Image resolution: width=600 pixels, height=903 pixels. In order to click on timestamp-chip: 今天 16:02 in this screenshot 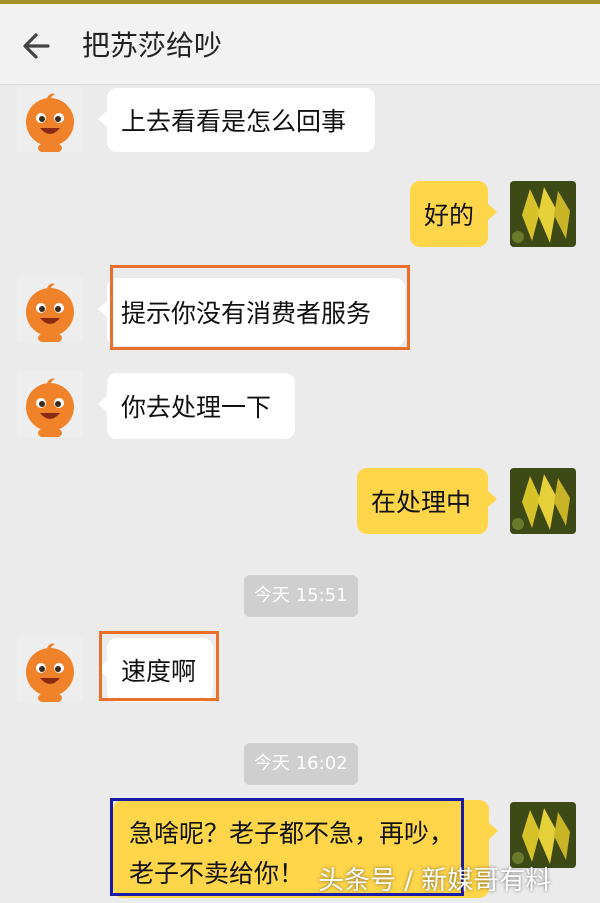, I will do `click(301, 764)`.